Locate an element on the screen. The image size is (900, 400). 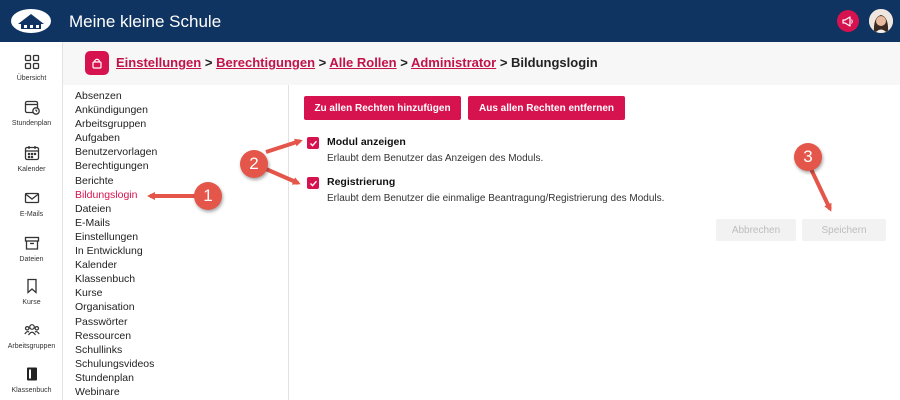
module-item-kurse: Kurse is located at coordinates (180, 293).